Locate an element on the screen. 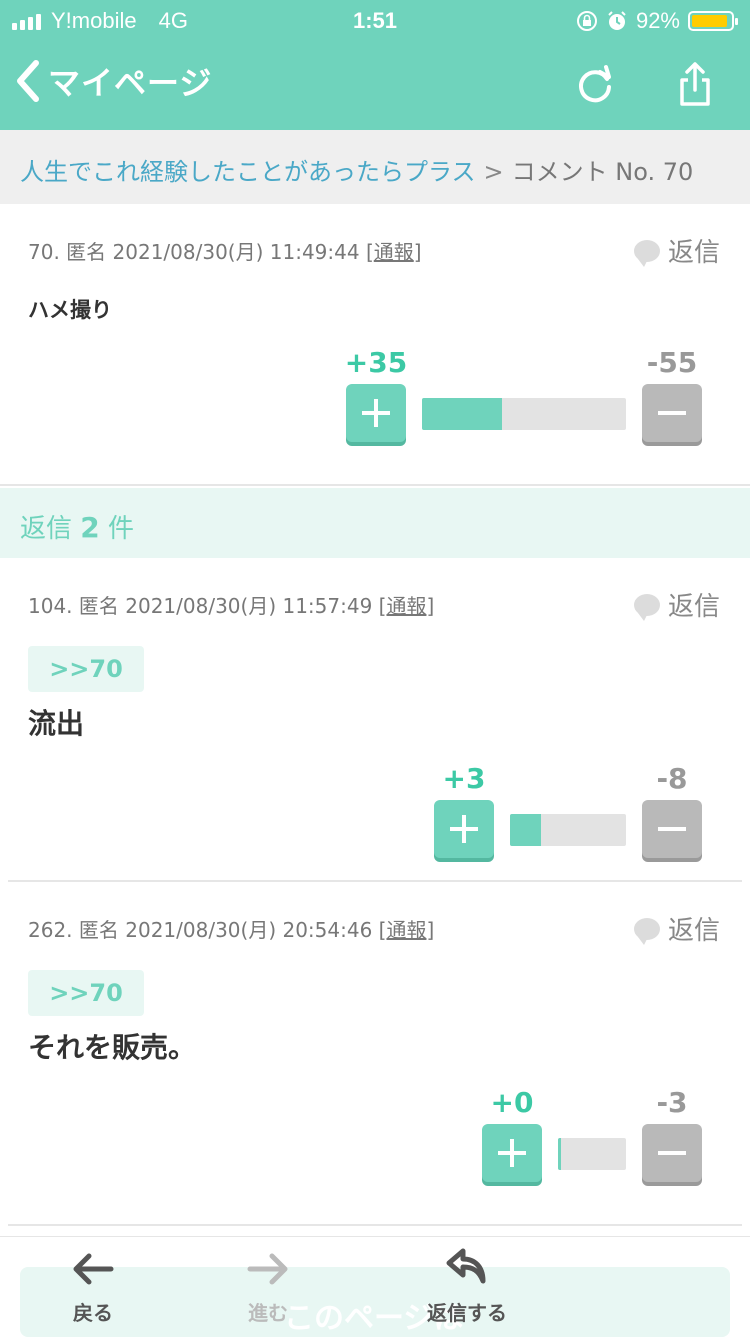 The image size is (750, 1337). comment-body: 流出 is located at coordinates (56, 723).